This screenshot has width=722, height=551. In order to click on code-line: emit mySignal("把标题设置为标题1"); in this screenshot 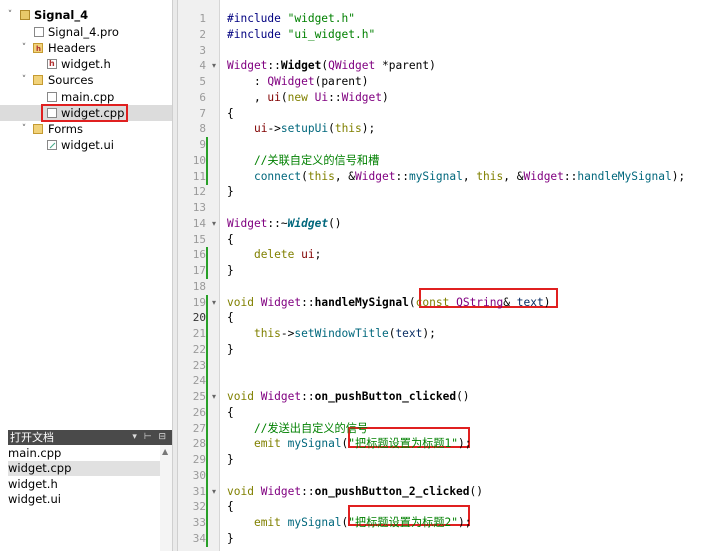, I will do `click(349, 444)`.